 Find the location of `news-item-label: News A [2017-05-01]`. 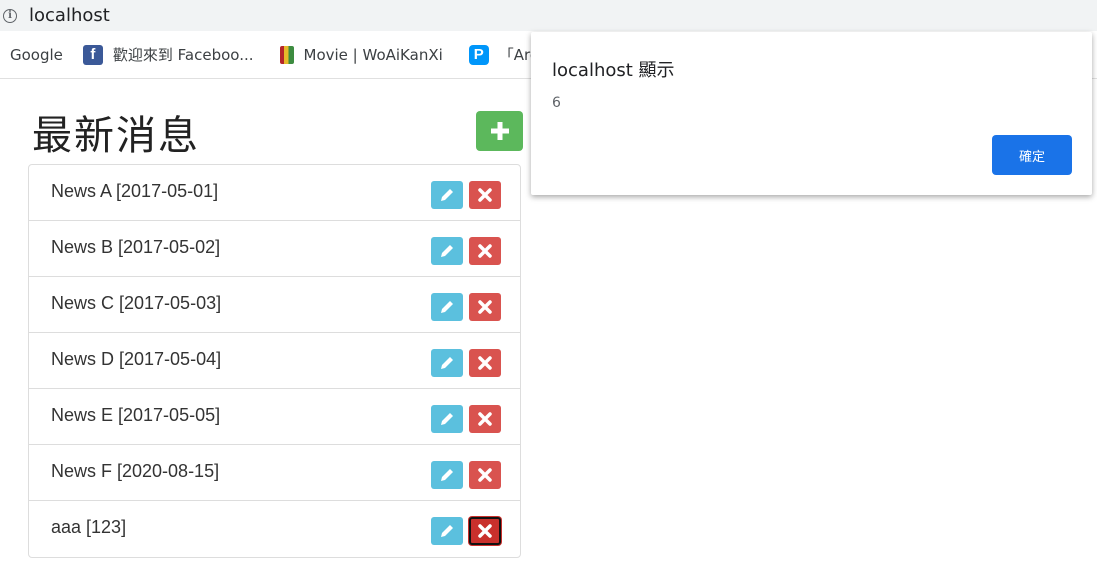

news-item-label: News A [2017-05-01] is located at coordinates (135, 191).